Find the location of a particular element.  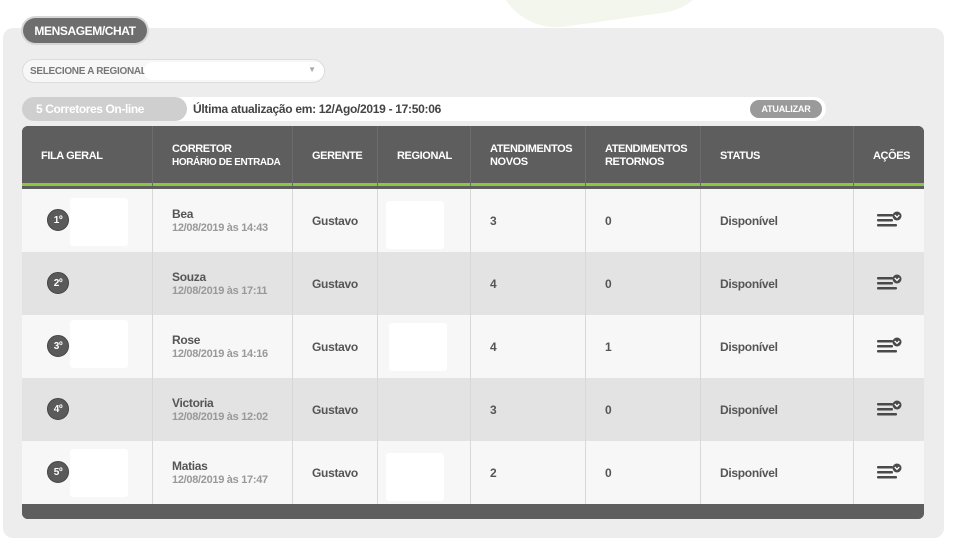

rank-badge: 5º is located at coordinates (58, 472).